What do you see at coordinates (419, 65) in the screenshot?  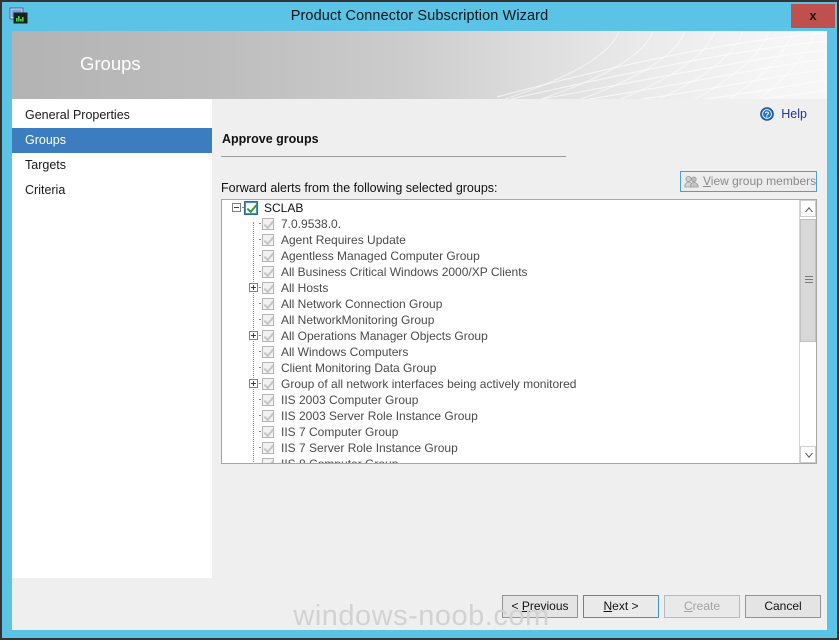 I see `wizard-banner: Groups` at bounding box center [419, 65].